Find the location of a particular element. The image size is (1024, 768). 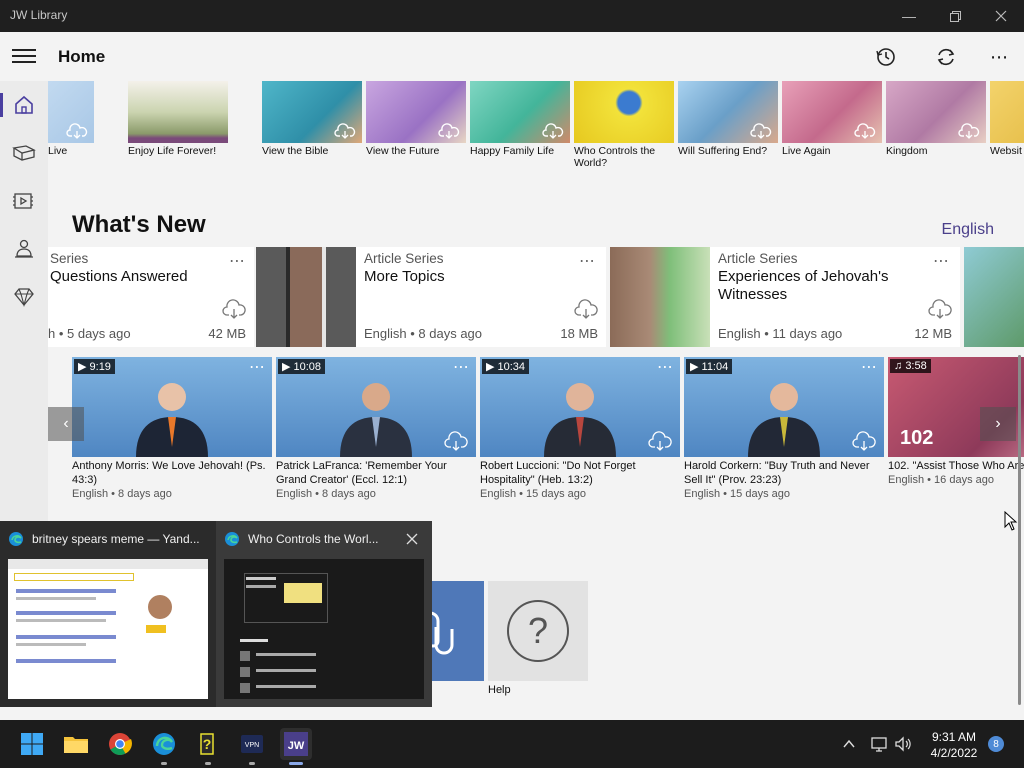

chevron-up-icon is located at coordinates (849, 744).